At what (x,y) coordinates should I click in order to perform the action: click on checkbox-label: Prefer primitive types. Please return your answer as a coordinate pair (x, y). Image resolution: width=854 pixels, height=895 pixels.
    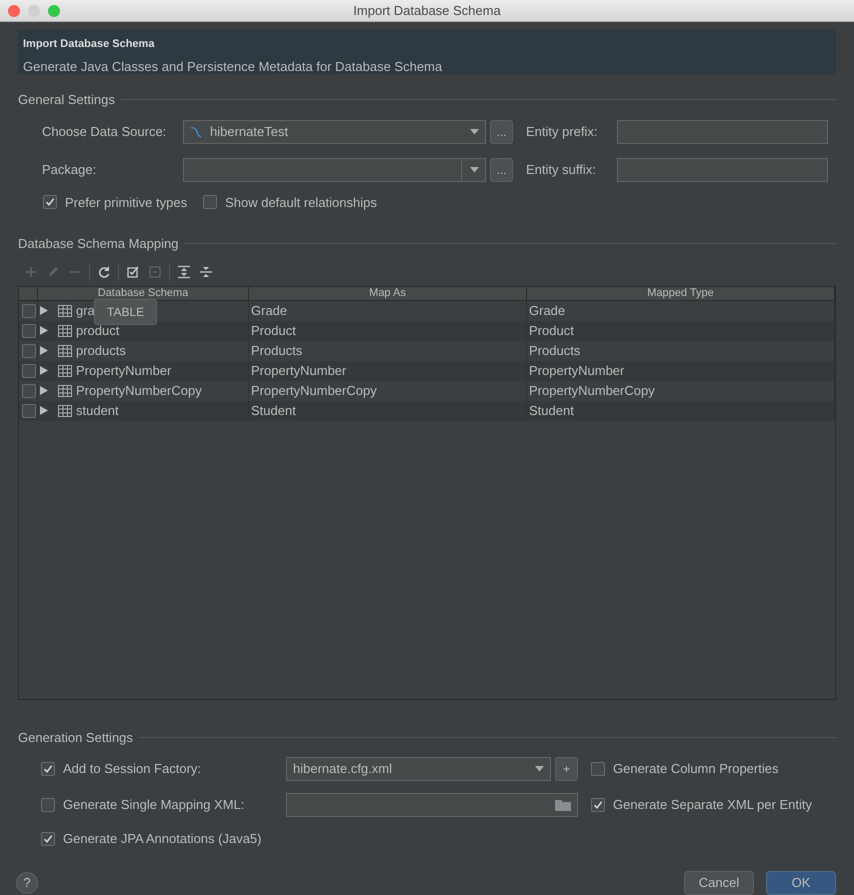
    Looking at the image, I should click on (126, 202).